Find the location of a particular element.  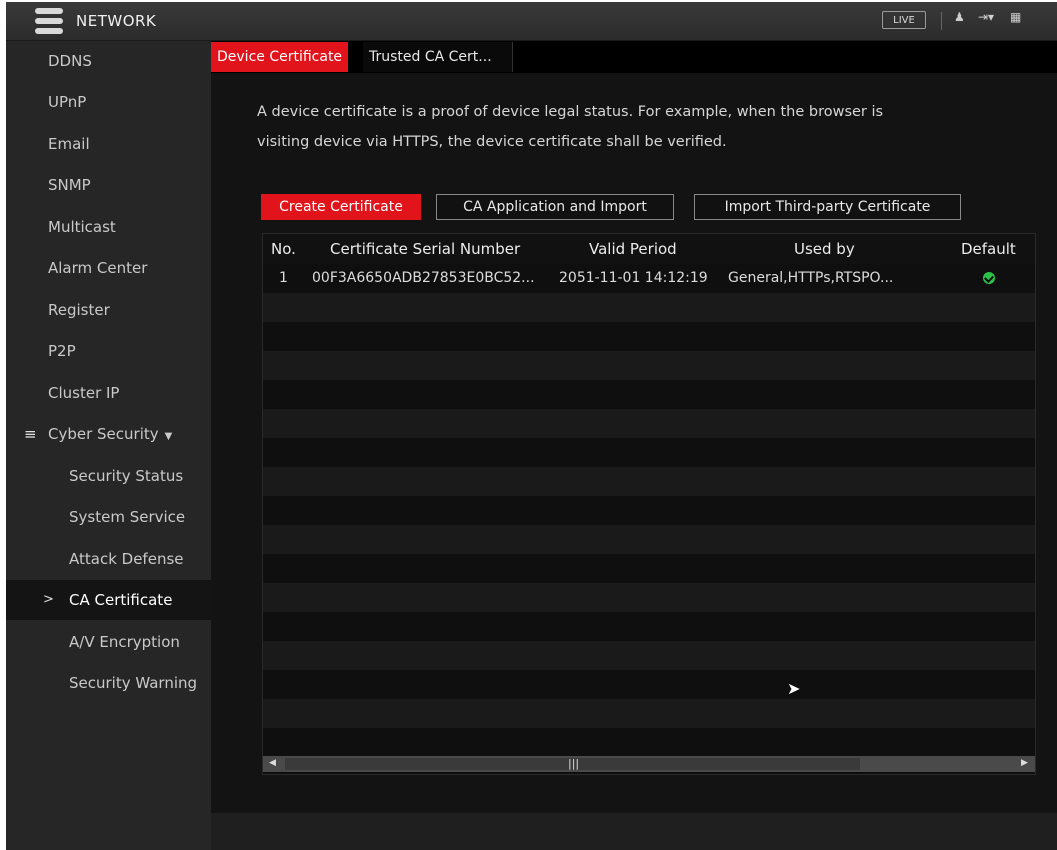

cell-valid-period: 2051-11-01 14:12:19 is located at coordinates (633, 278).